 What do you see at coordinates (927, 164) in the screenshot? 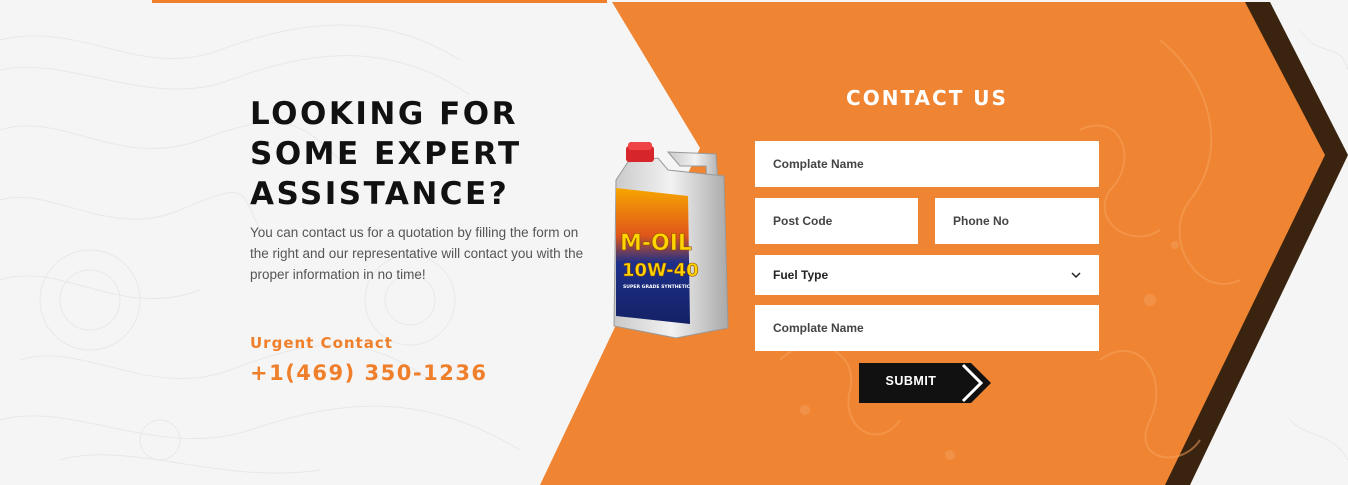
I see `name-input` at bounding box center [927, 164].